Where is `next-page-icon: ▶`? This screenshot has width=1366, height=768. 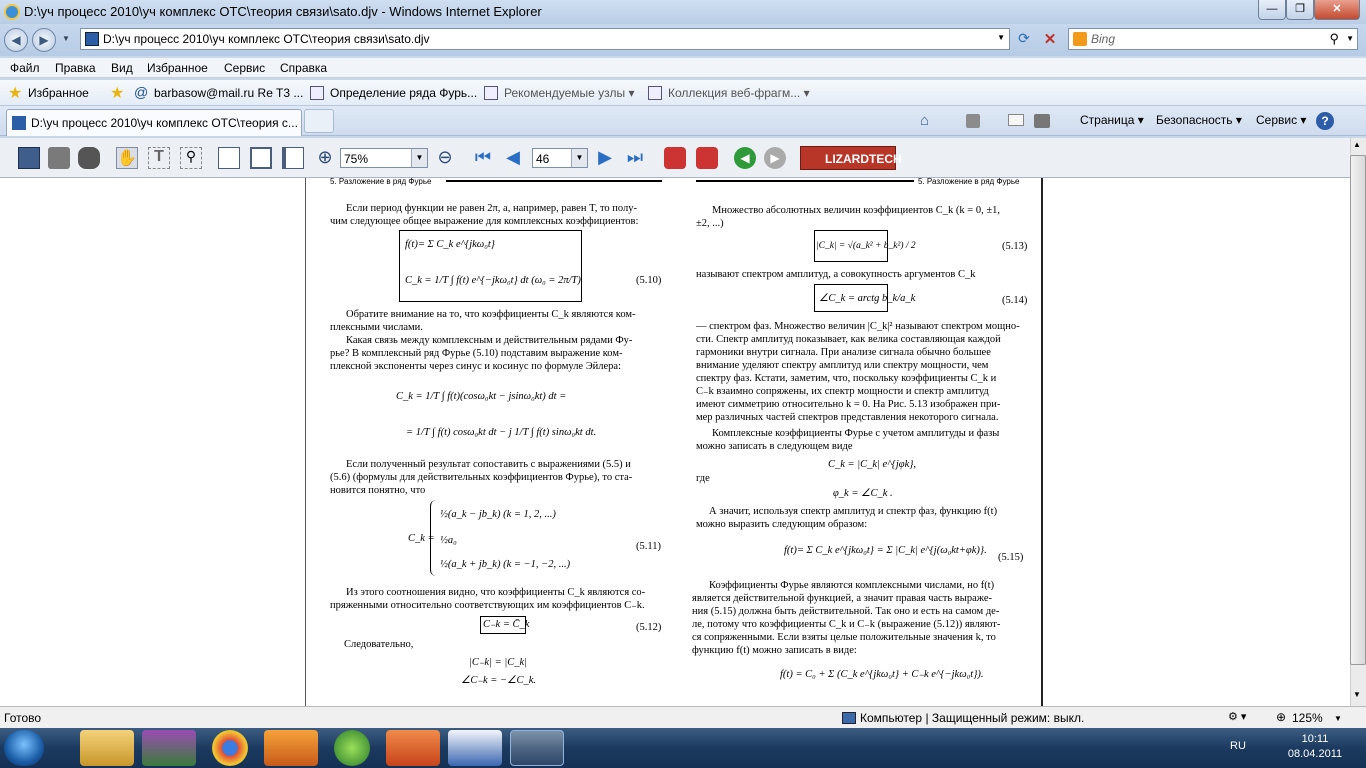
next-page-icon: ▶ is located at coordinates (605, 158).